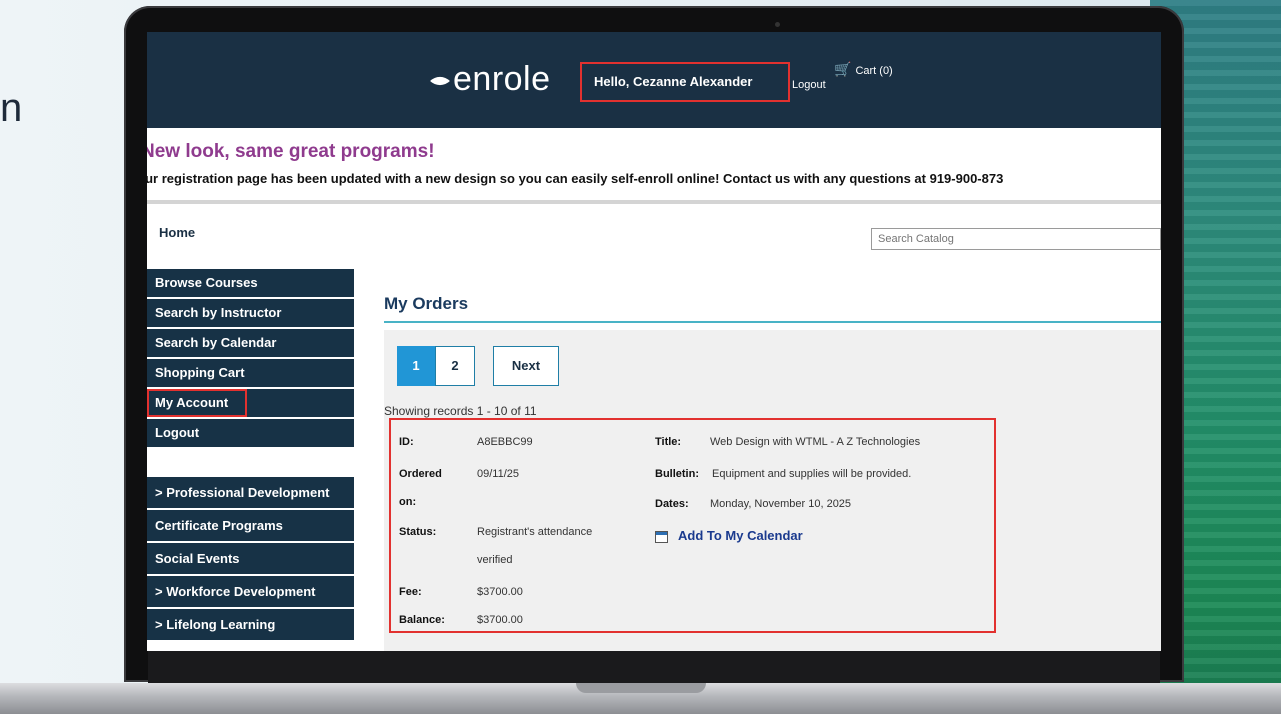 Image resolution: width=1281 pixels, height=714 pixels. What do you see at coordinates (641, 688) in the screenshot?
I see `laptop-notch` at bounding box center [641, 688].